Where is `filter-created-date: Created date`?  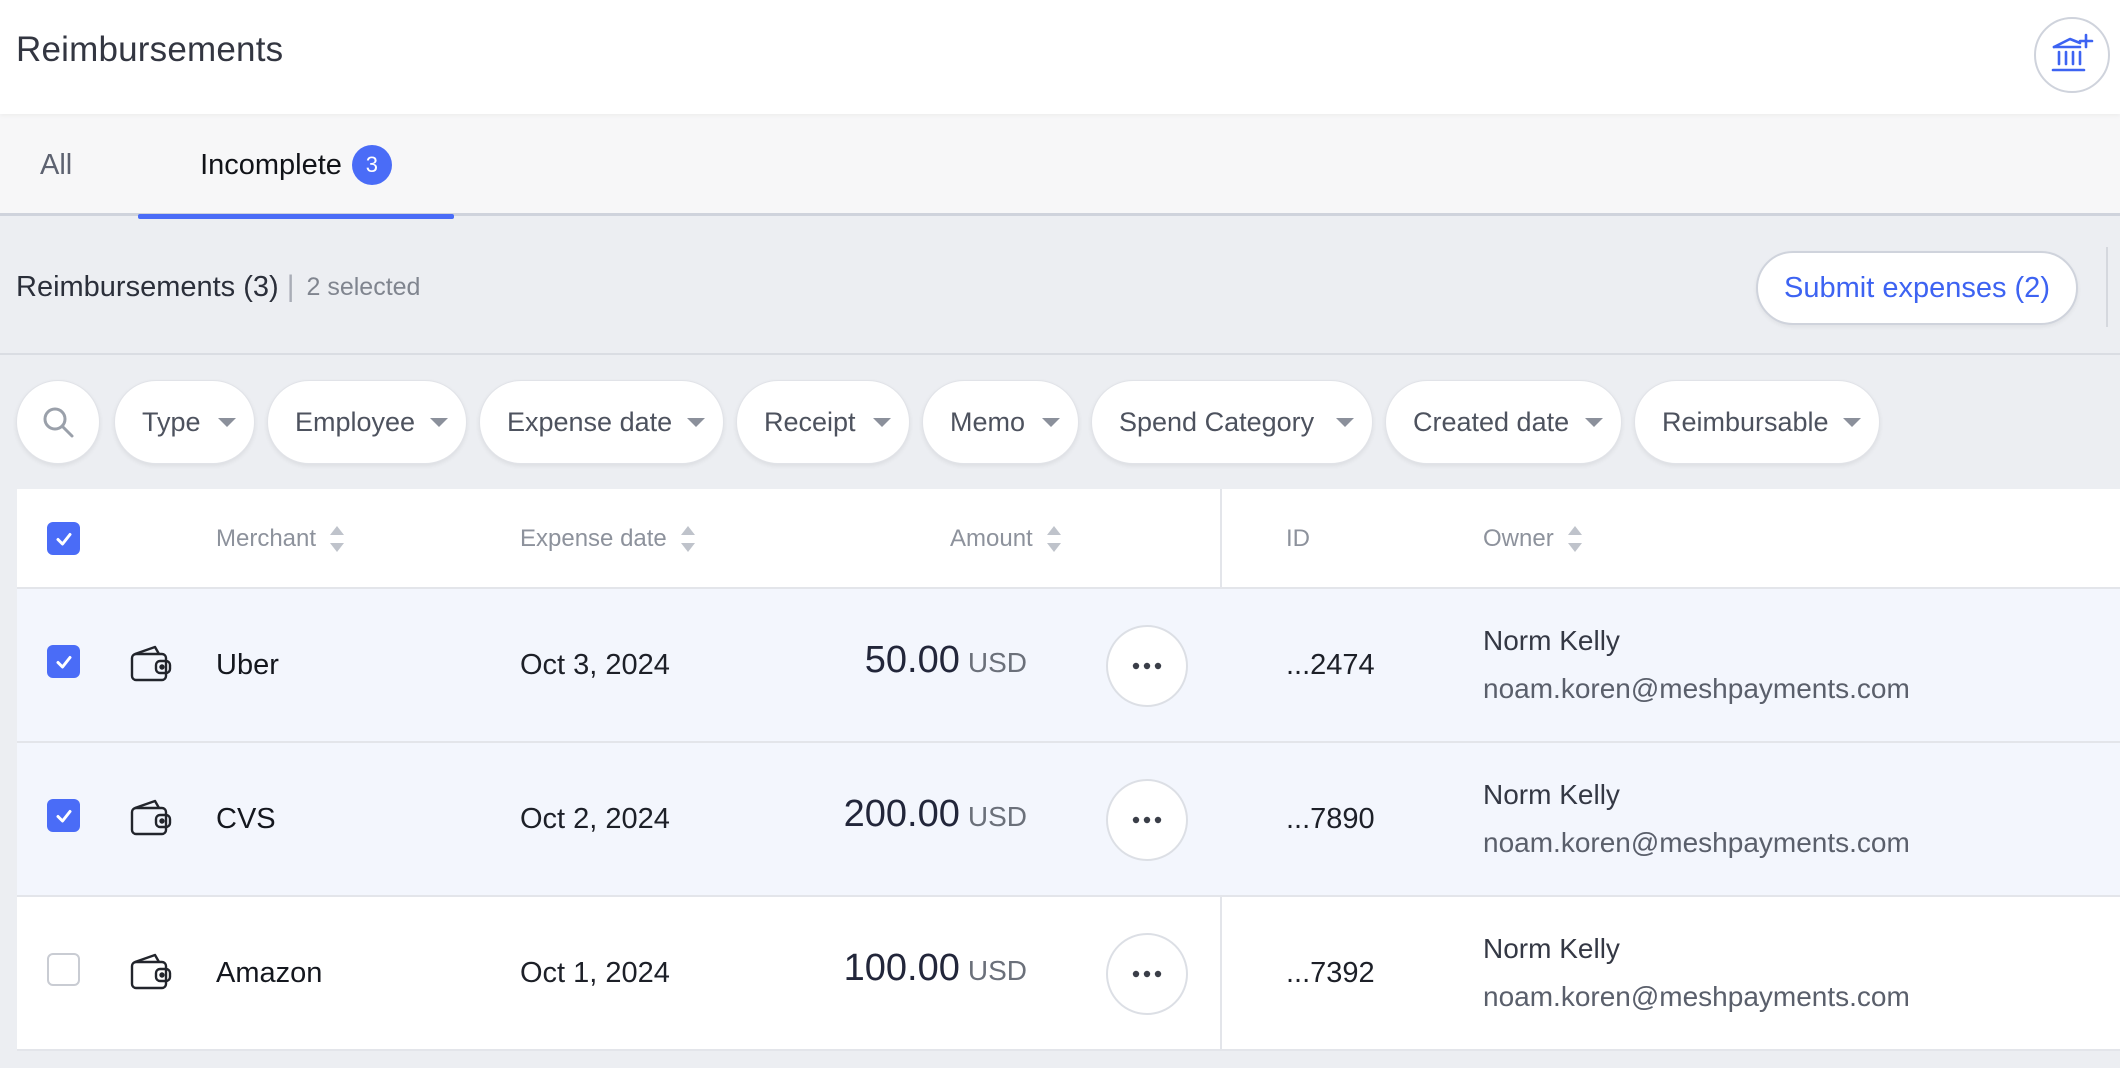 filter-created-date: Created date is located at coordinates (1503, 422).